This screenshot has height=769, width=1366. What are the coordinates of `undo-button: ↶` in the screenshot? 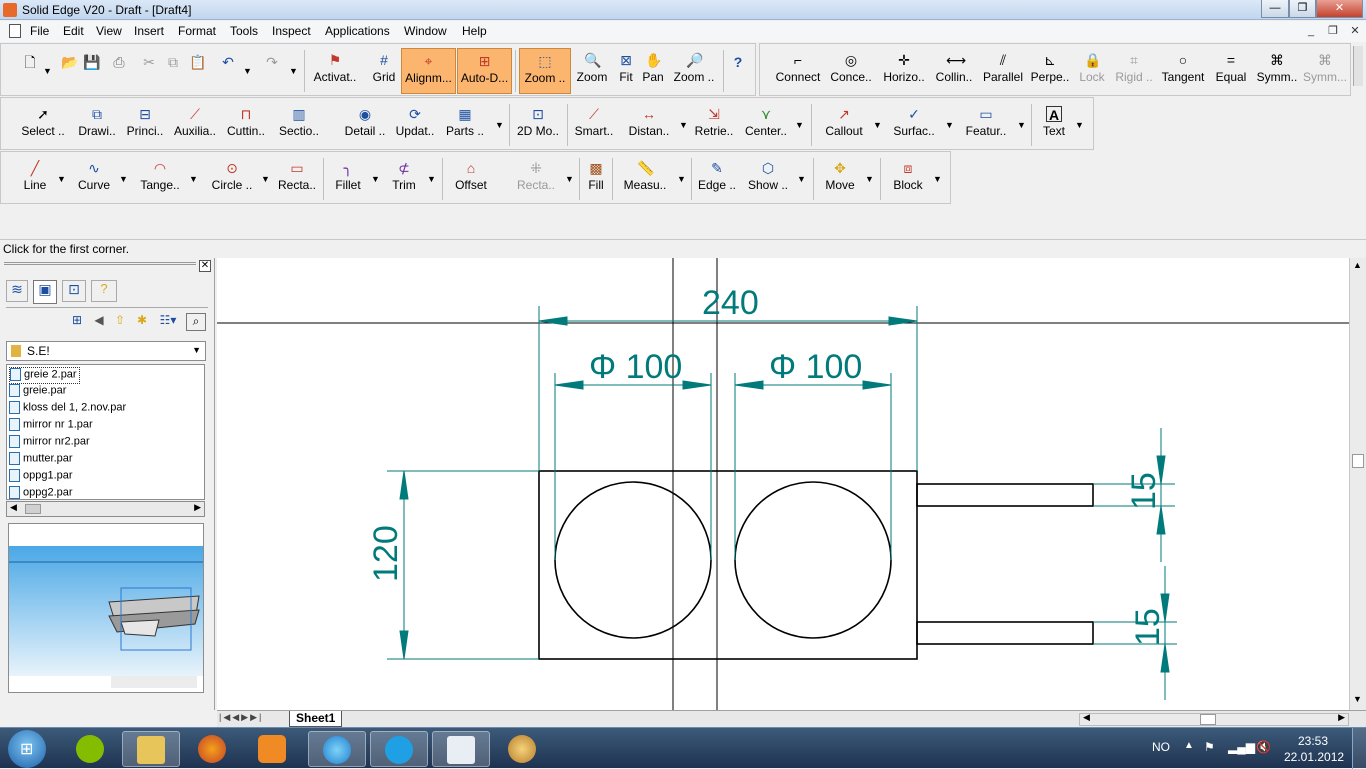 It's located at (228, 63).